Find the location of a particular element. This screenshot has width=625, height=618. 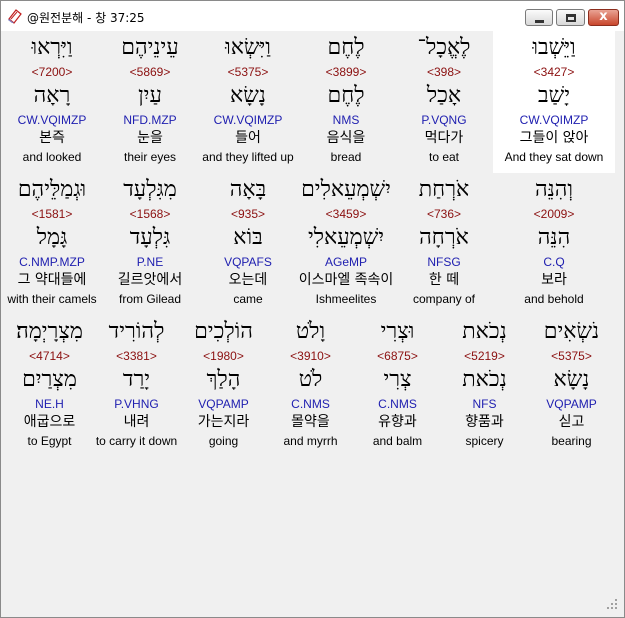

hebrew-surface: וָלֹט is located at coordinates (310, 331).